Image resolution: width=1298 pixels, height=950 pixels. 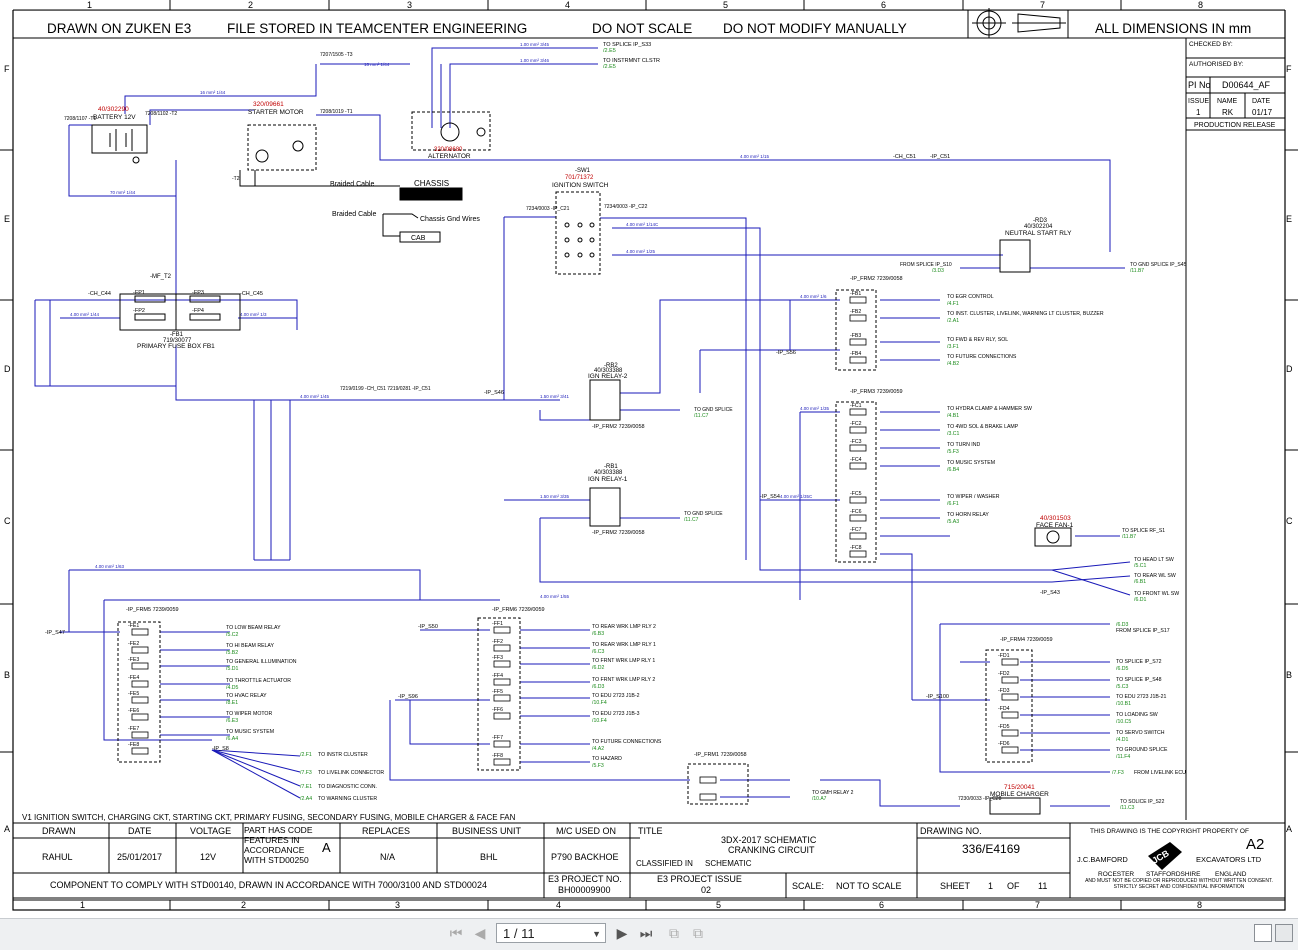 What do you see at coordinates (7, 675) in the screenshot?
I see `row-left-B: B` at bounding box center [7, 675].